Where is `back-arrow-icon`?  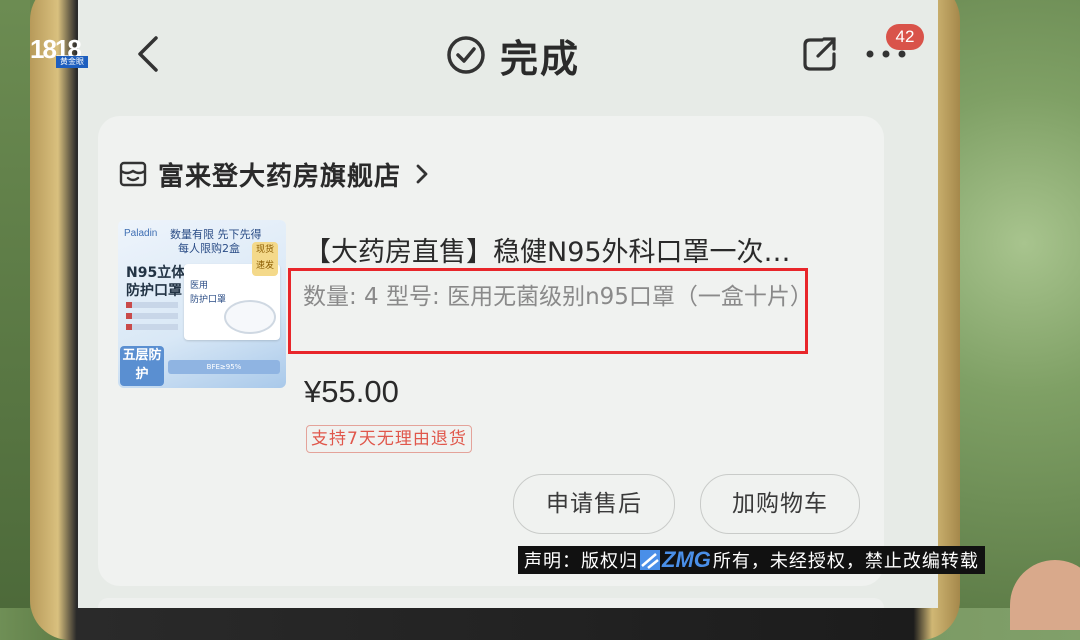 back-arrow-icon is located at coordinates (150, 54).